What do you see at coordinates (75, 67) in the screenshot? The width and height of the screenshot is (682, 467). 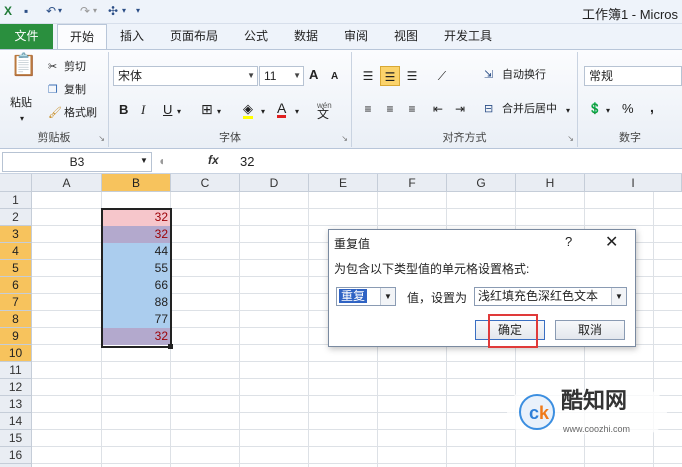 I see `cut-button: 剪切` at bounding box center [75, 67].